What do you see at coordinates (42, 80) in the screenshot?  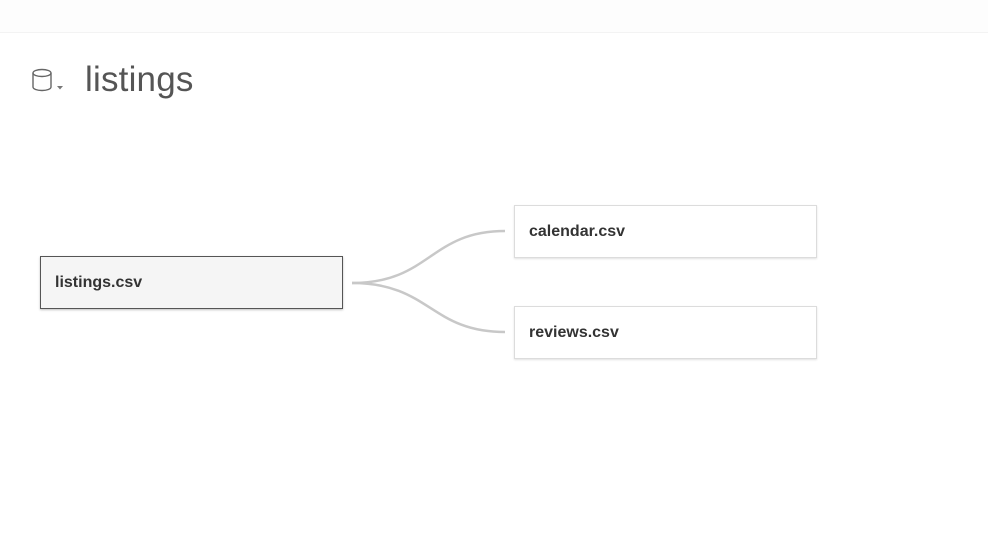 I see `database-icon` at bounding box center [42, 80].